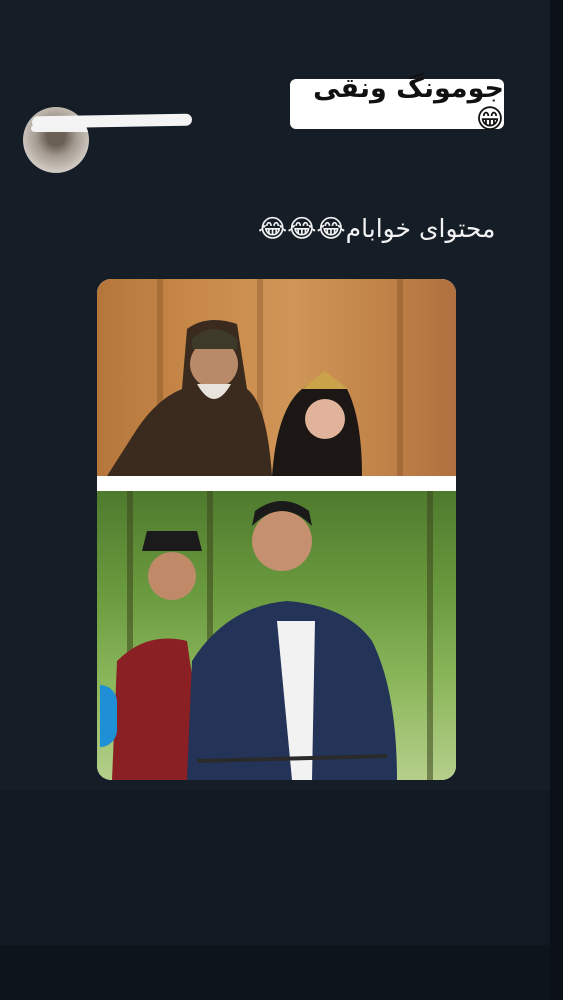 Image resolution: width=563 pixels, height=1000 pixels. I want to click on meme-divider, so click(276, 483).